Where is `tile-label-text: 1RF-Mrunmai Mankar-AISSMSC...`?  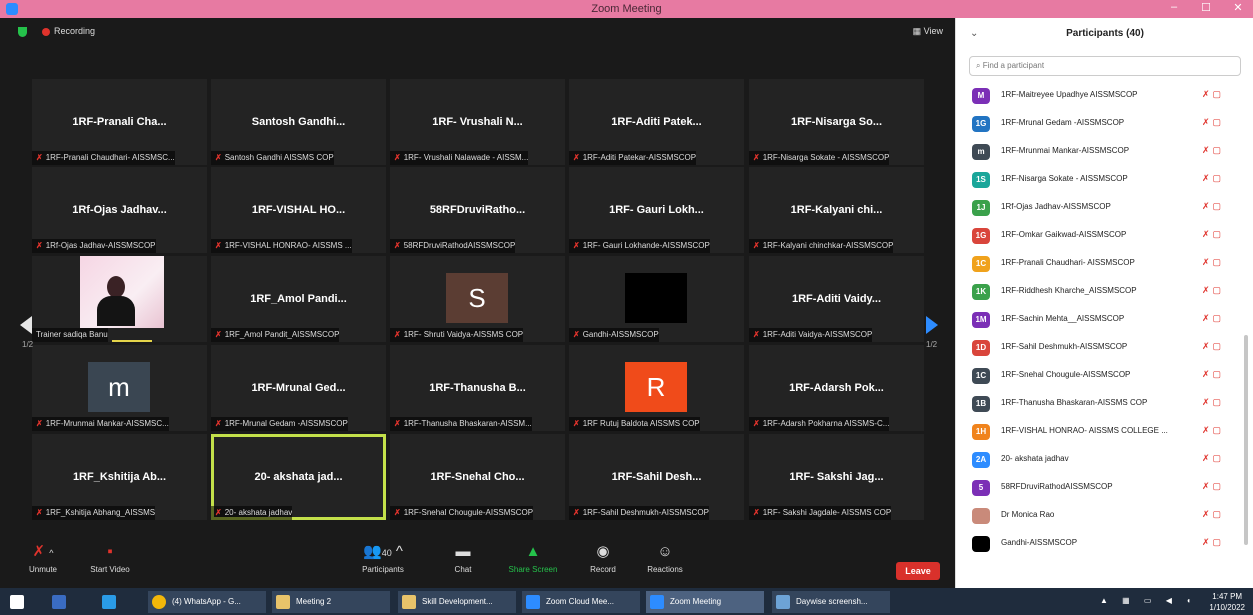 tile-label-text: 1RF-Mrunmai Mankar-AISSMSC... is located at coordinates (107, 423).